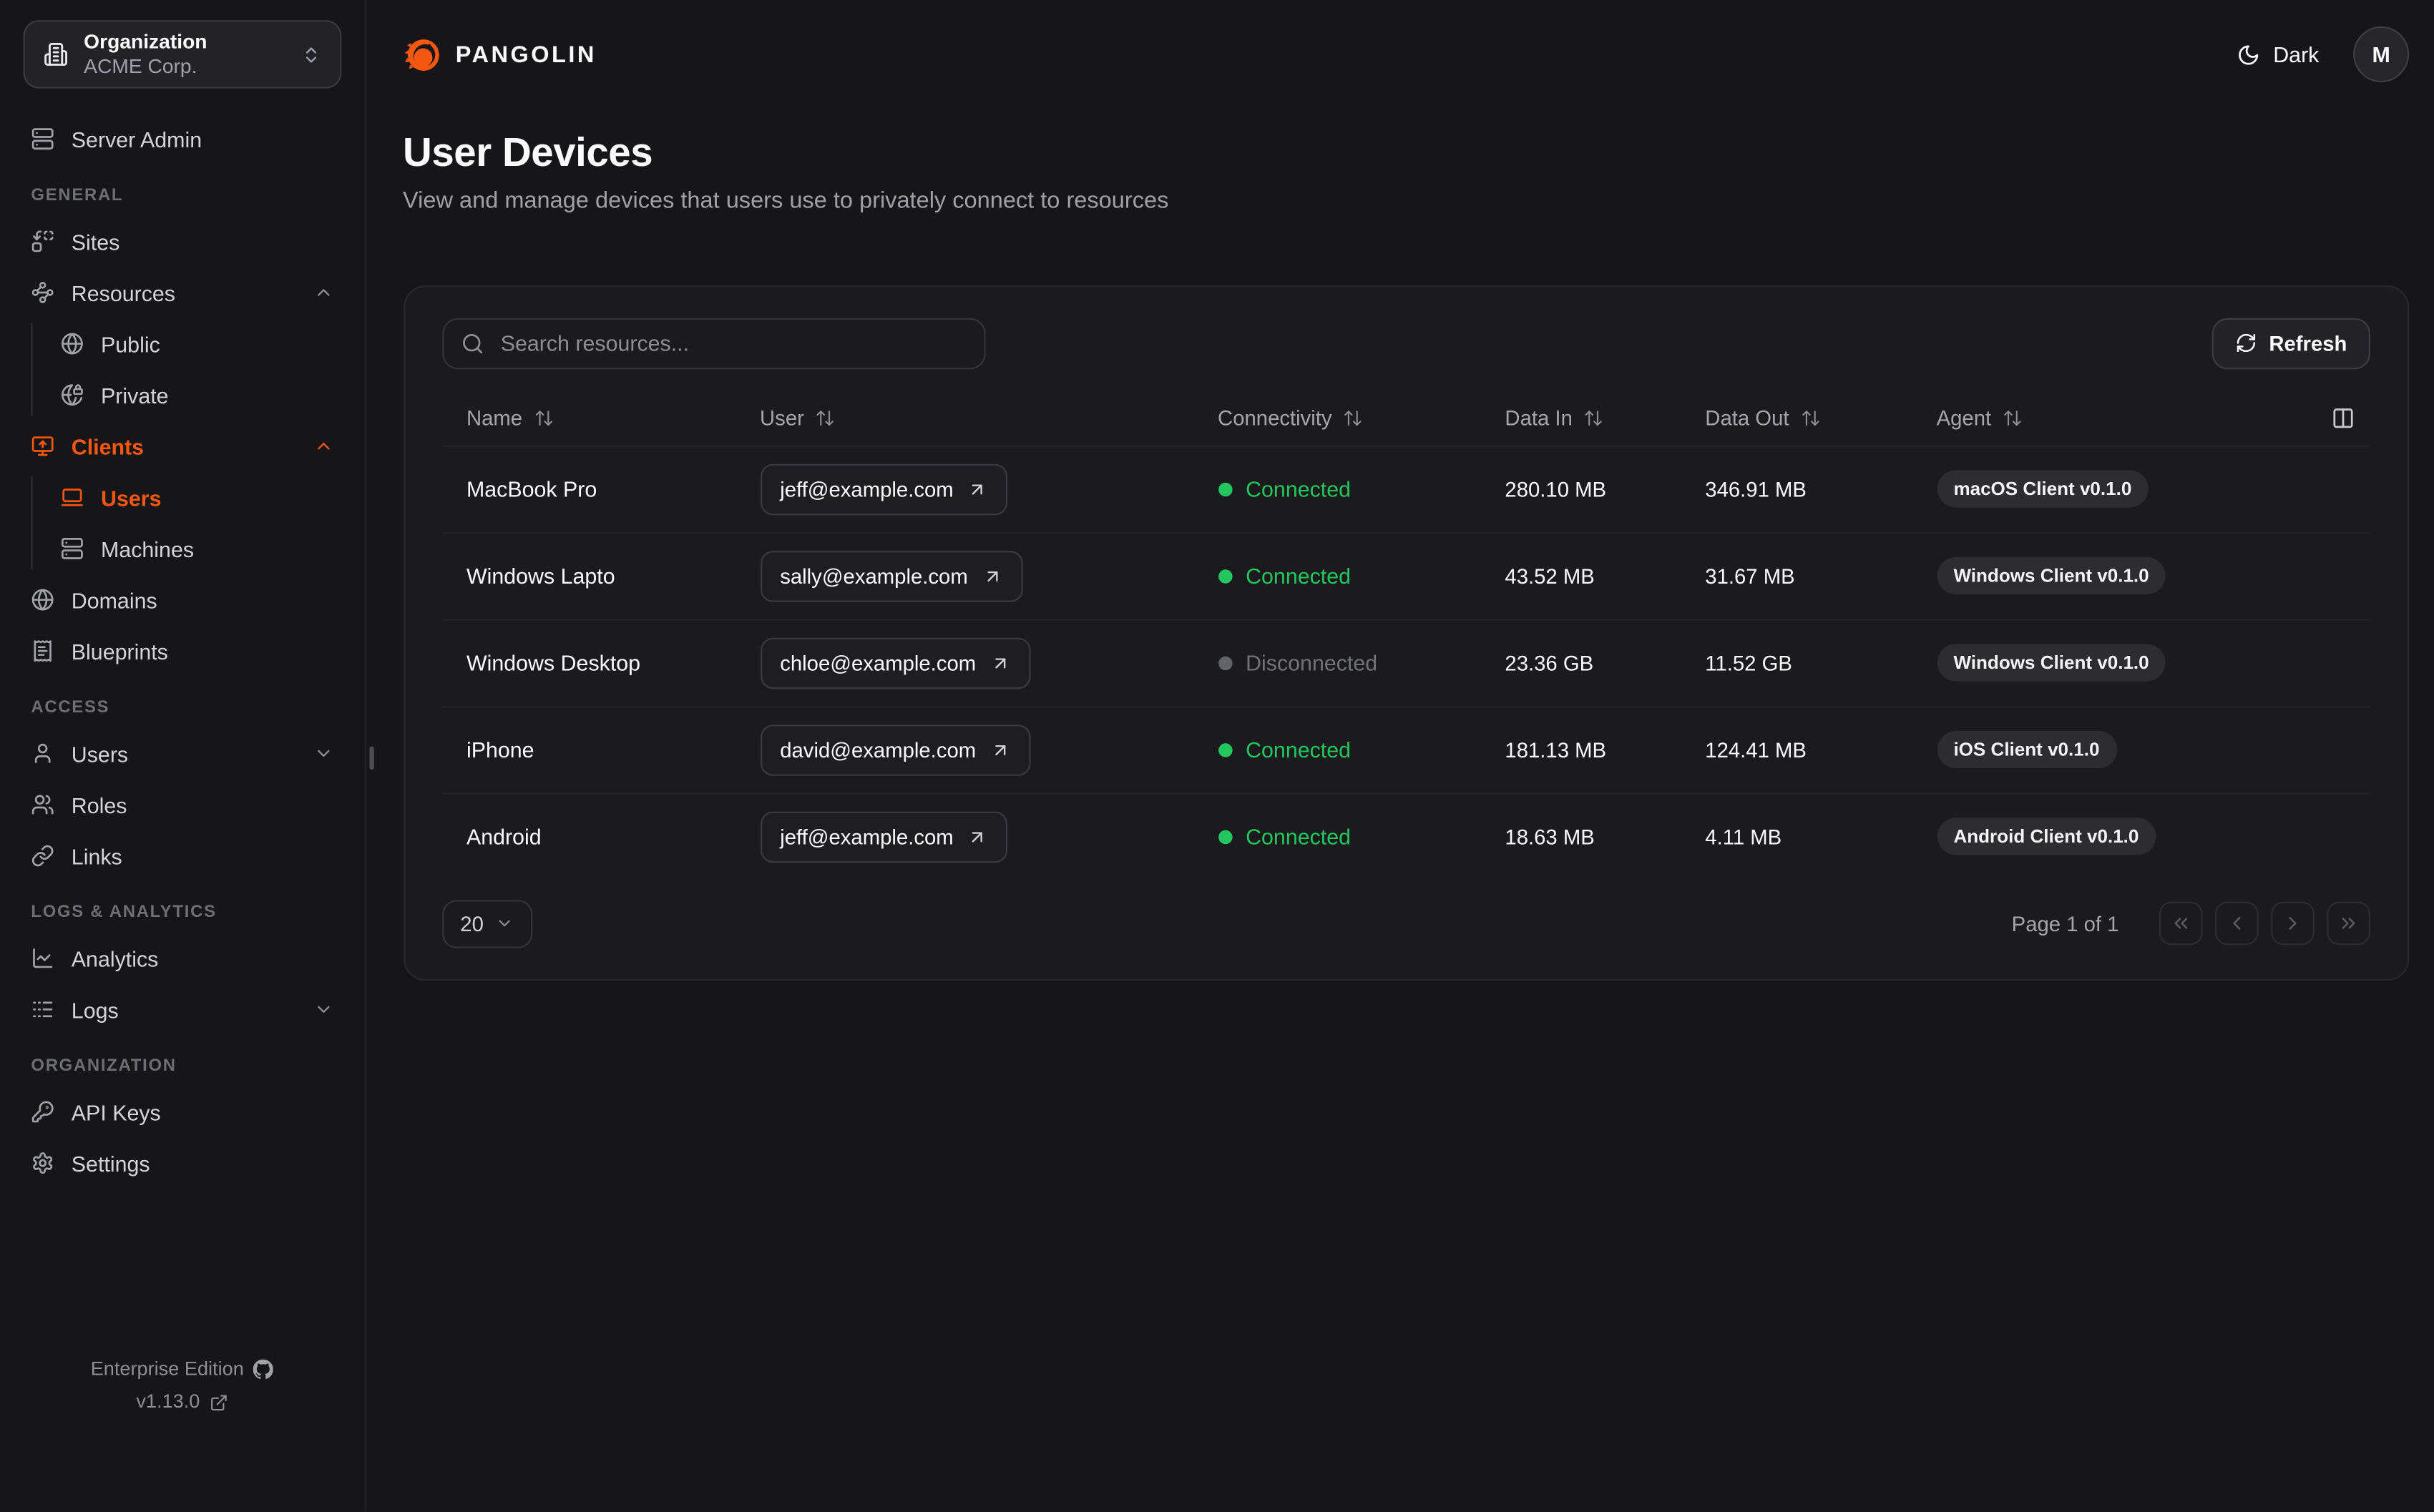  Describe the element at coordinates (182, 600) in the screenshot. I see `sidebar-item-domains: Domains` at that location.